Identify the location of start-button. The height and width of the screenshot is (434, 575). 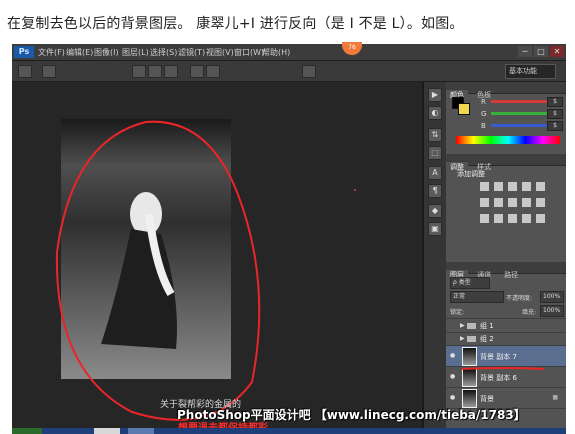
(27, 431).